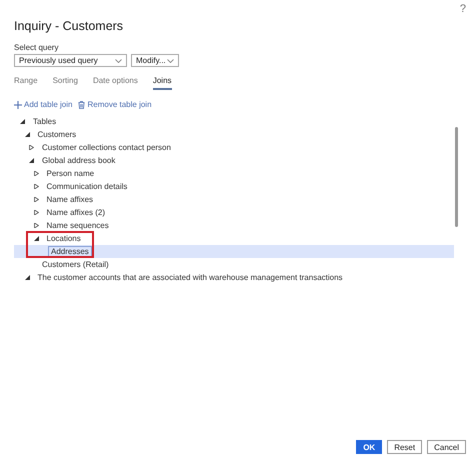 The image size is (474, 467). What do you see at coordinates (234, 277) in the screenshot?
I see `tree-item: The customer accounts that are associated with warehouse management transactions` at bounding box center [234, 277].